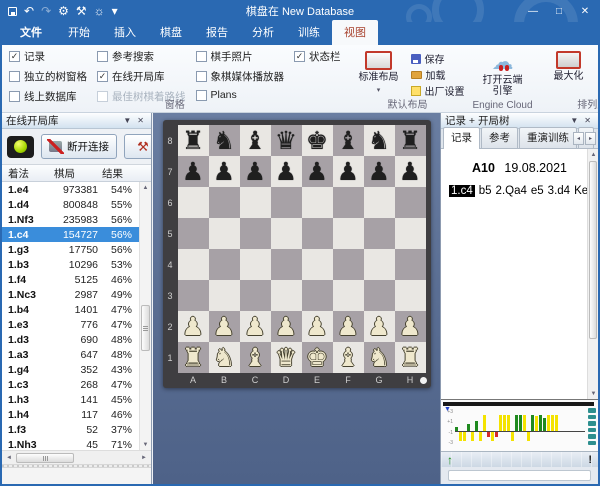  I want to click on square-a8: ♜, so click(193, 140).